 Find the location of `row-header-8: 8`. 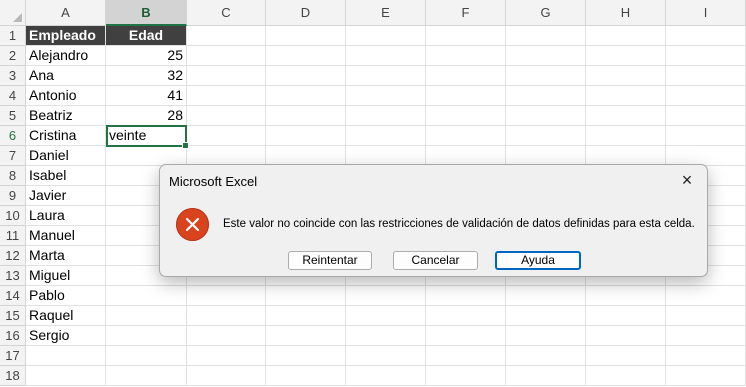

row-header-8: 8 is located at coordinates (13, 176).